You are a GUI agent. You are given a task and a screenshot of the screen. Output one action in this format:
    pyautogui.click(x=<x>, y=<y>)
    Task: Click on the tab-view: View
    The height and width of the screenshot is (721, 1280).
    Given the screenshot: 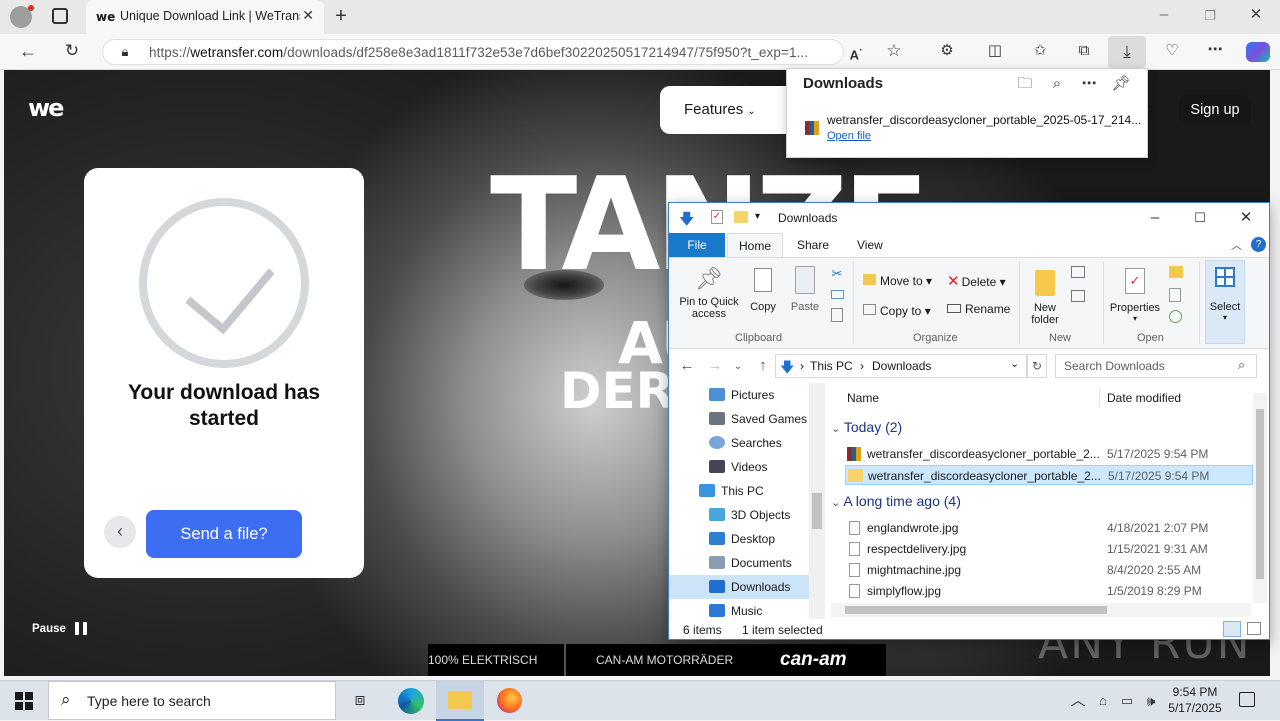 What is the action you would take?
    pyautogui.click(x=870, y=245)
    